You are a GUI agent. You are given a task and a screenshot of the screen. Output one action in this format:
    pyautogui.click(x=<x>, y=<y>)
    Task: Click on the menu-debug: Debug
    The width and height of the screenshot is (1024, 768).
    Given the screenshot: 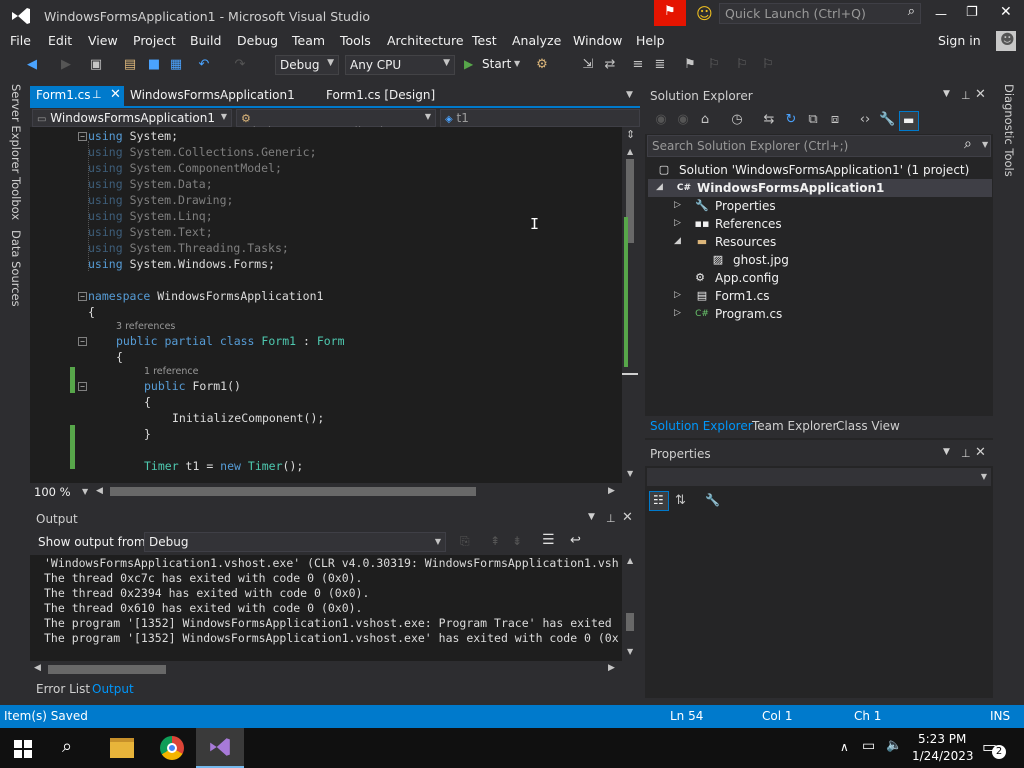 What is the action you would take?
    pyautogui.click(x=257, y=40)
    